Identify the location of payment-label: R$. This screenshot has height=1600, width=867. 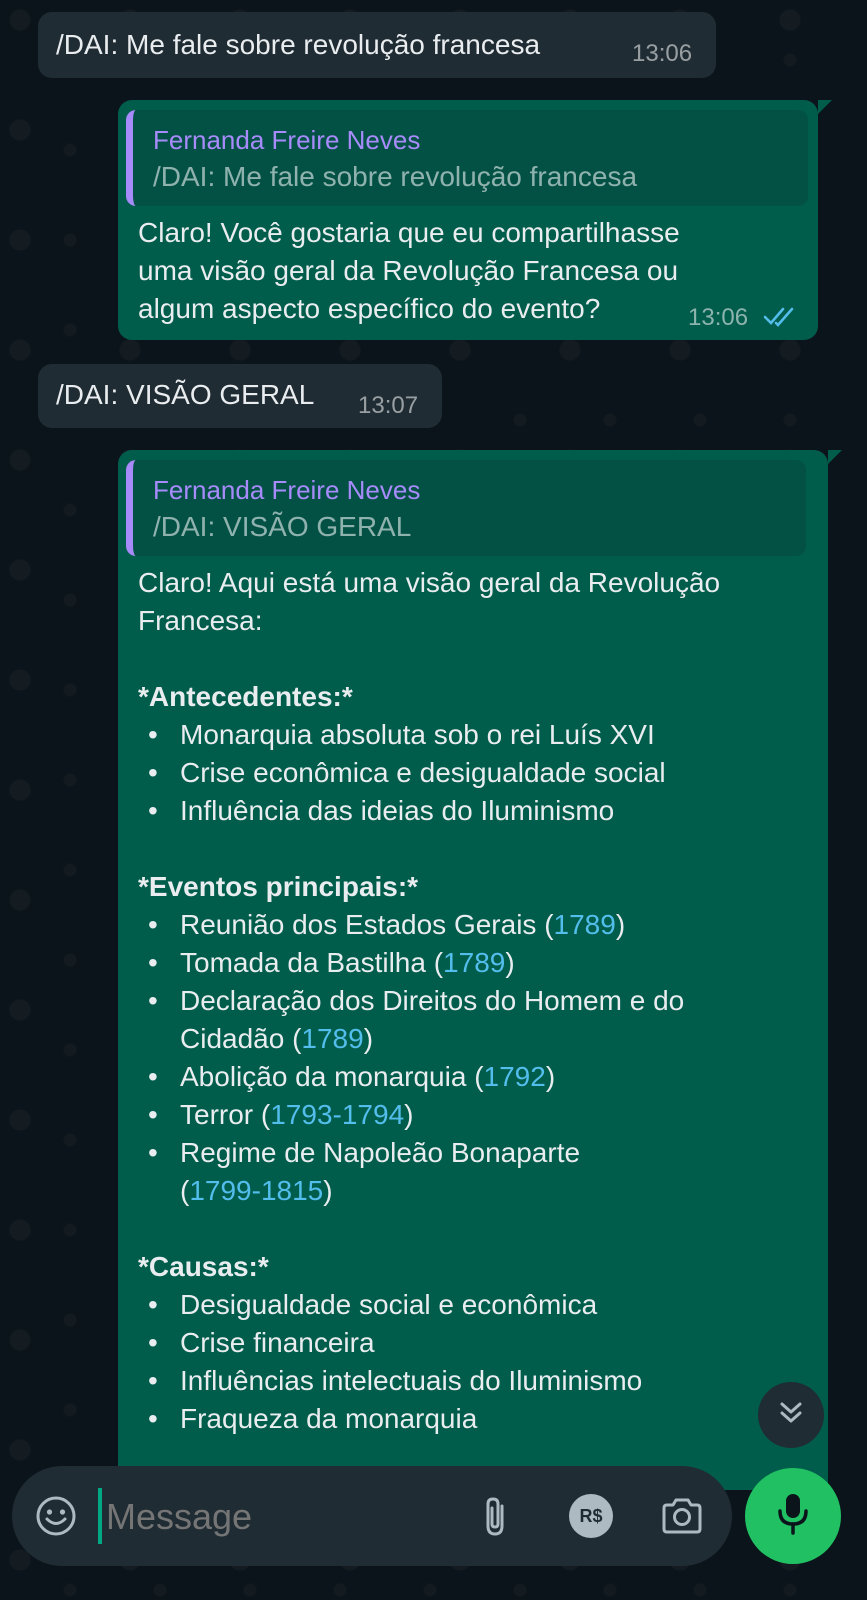
(591, 1515).